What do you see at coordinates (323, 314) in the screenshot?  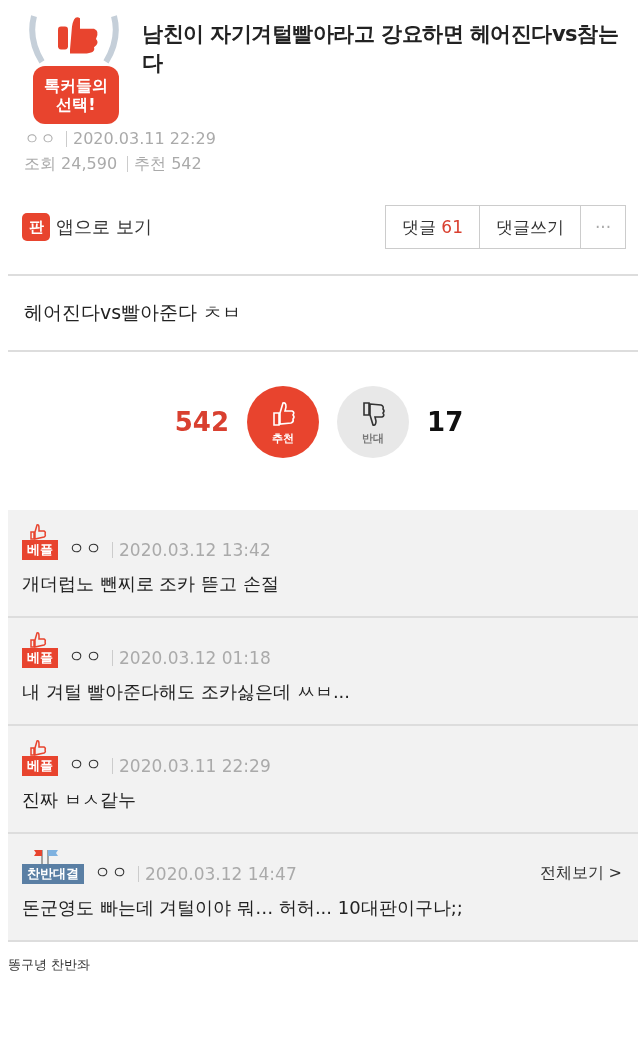 I see `post-body: 헤어진다vs빨아준다 ㅊㅂ` at bounding box center [323, 314].